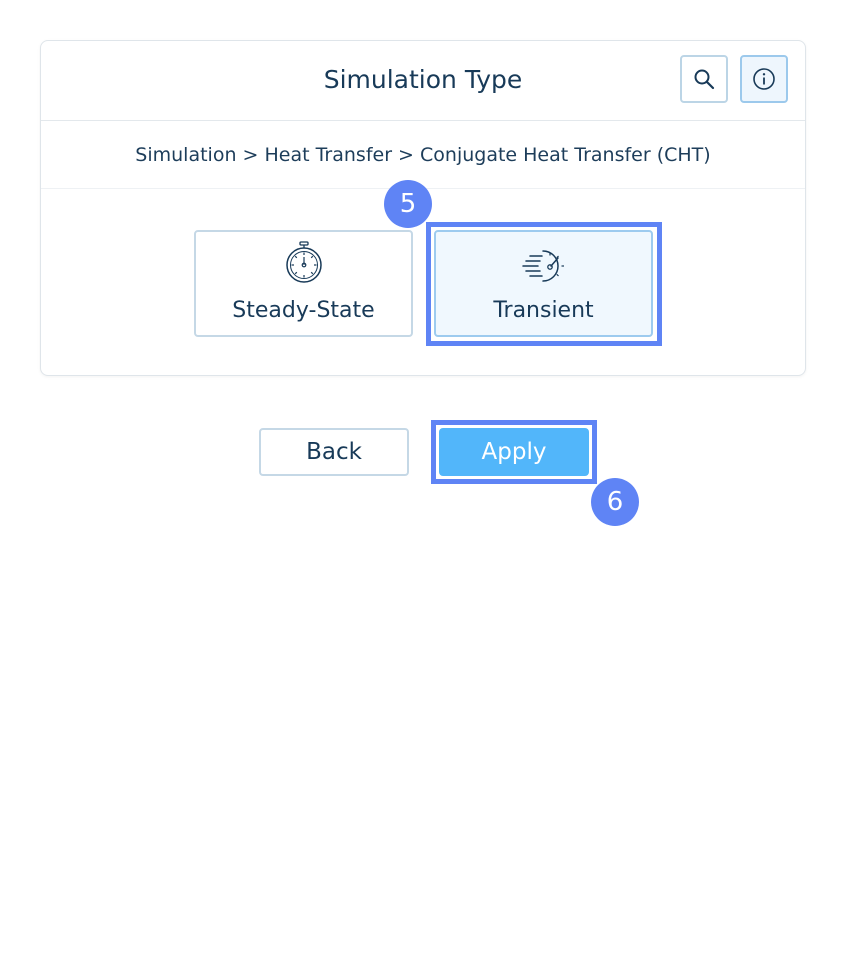 The height and width of the screenshot is (980, 848). I want to click on search-icon, so click(704, 79).